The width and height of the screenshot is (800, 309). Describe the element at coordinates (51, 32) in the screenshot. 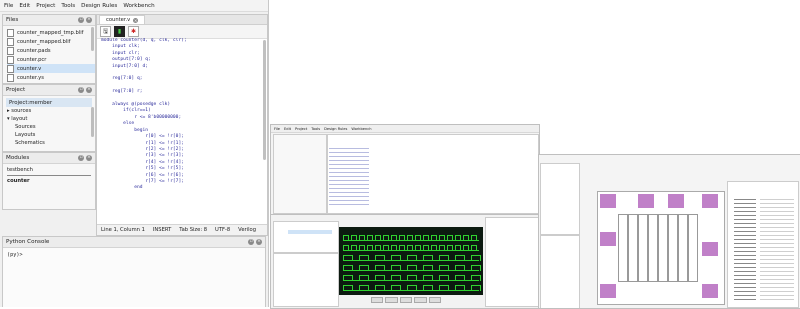

I see `file-item: counter_mapped_tmp.blif` at that location.